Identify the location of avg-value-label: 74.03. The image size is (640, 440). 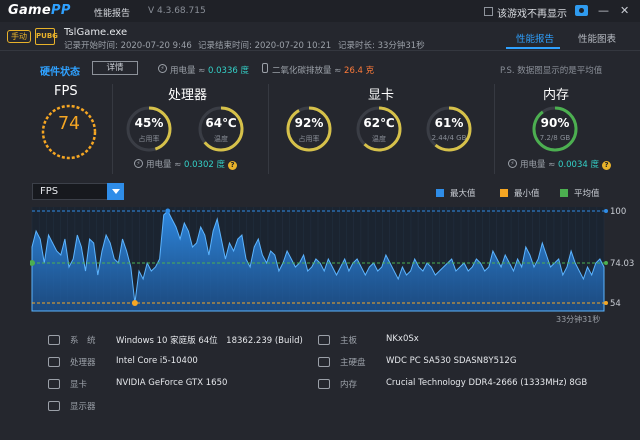
(622, 264).